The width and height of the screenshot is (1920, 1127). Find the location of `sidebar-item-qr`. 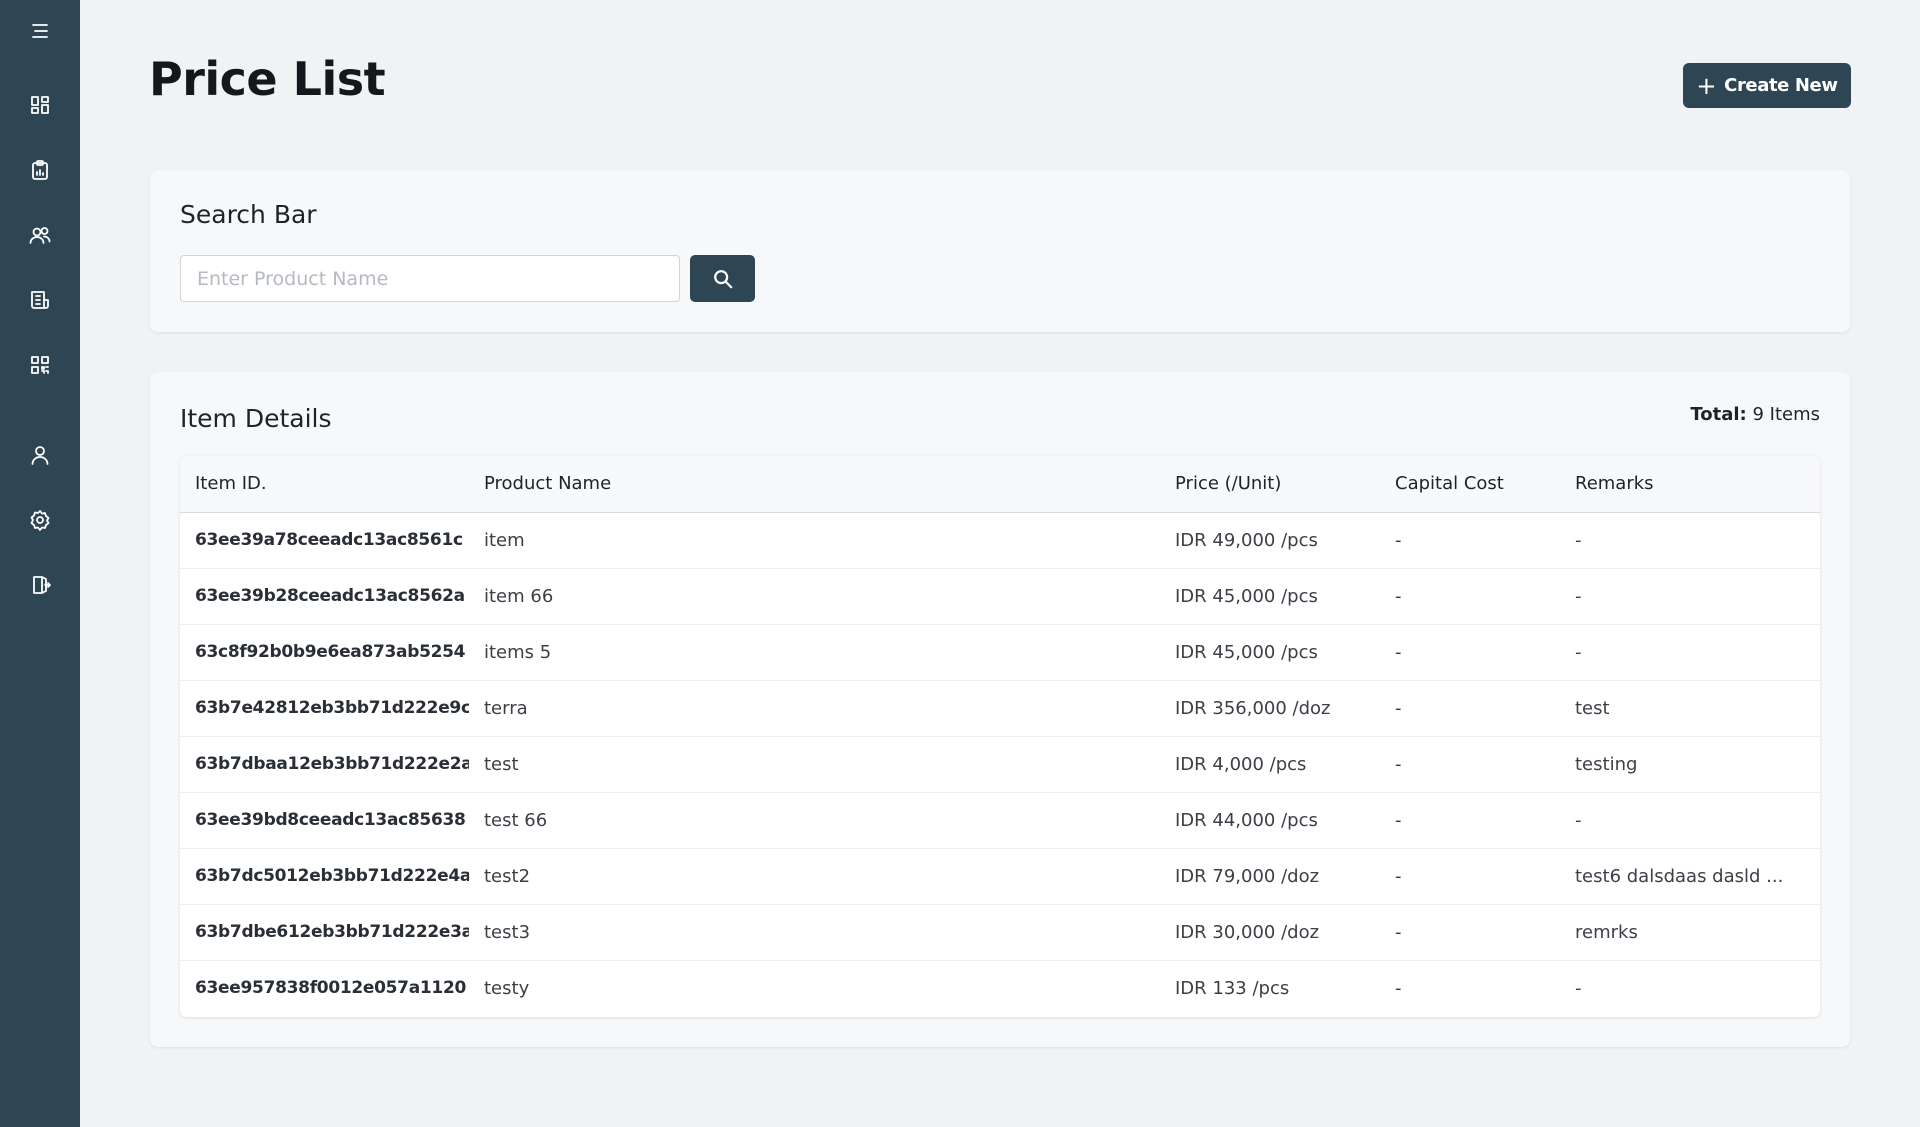

sidebar-item-qr is located at coordinates (40, 365).